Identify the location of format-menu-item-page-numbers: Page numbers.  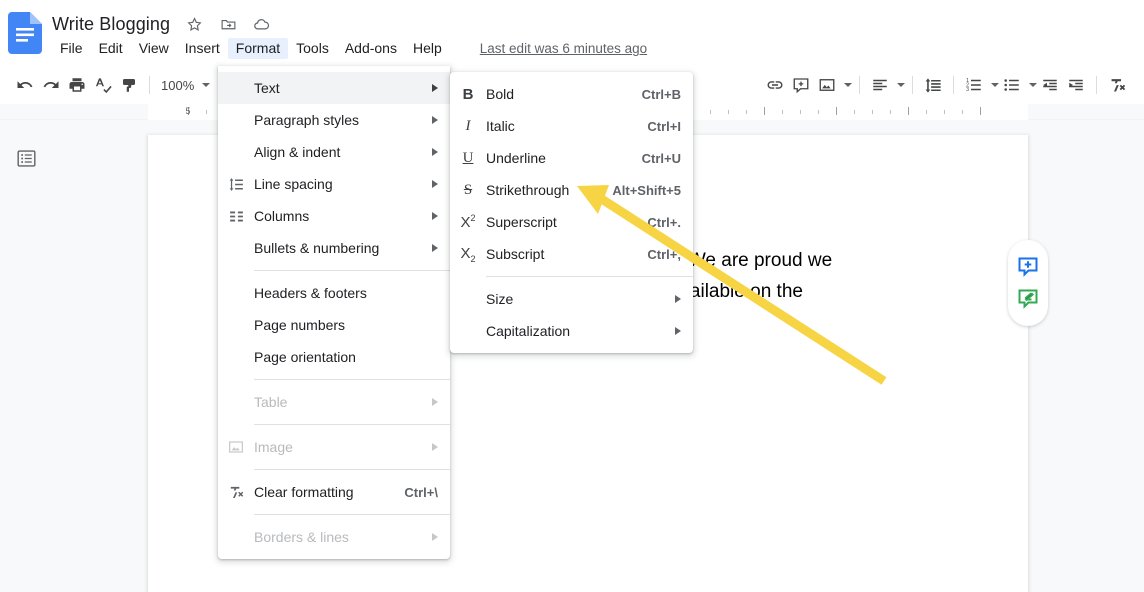
(334, 325).